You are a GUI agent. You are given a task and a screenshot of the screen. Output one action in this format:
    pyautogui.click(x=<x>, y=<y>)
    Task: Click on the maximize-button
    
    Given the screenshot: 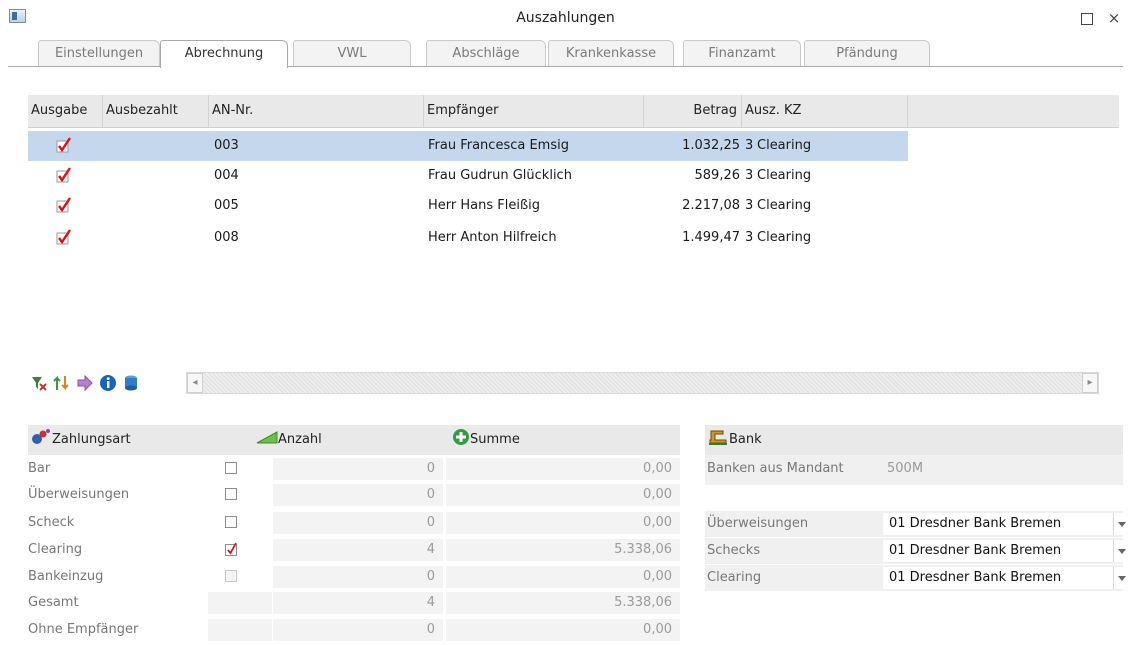 What is the action you would take?
    pyautogui.click(x=1087, y=18)
    